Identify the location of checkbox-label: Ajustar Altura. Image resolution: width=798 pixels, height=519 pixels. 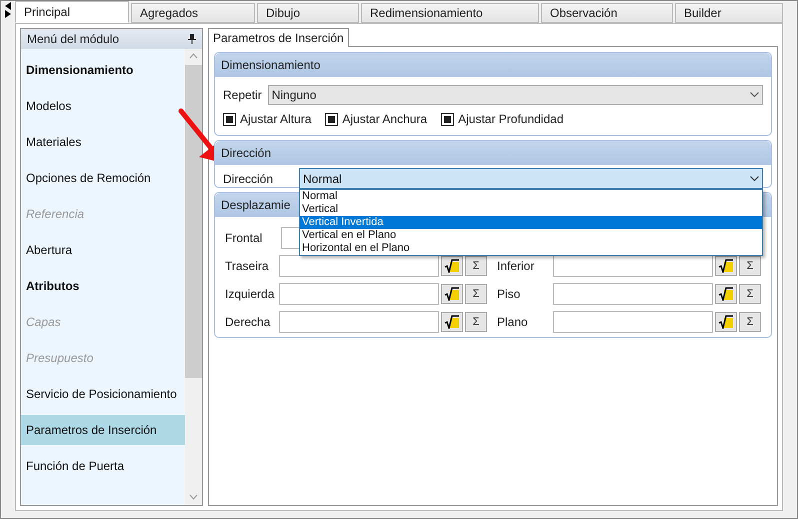
(276, 119).